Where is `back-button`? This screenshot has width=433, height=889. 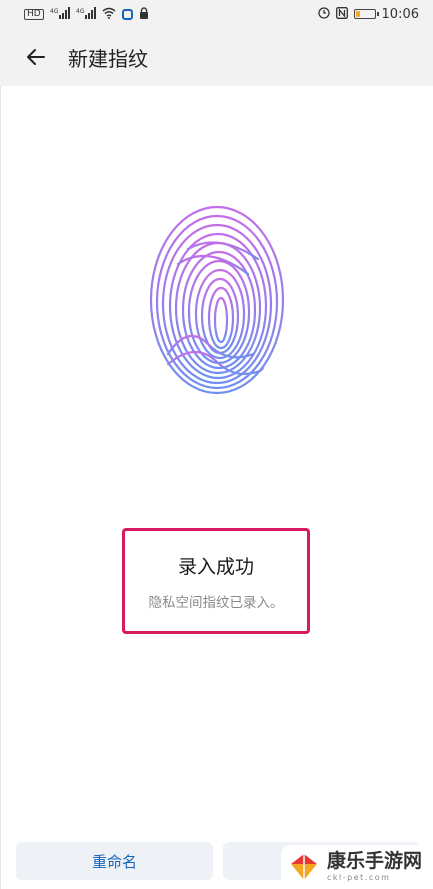 back-button is located at coordinates (36, 57).